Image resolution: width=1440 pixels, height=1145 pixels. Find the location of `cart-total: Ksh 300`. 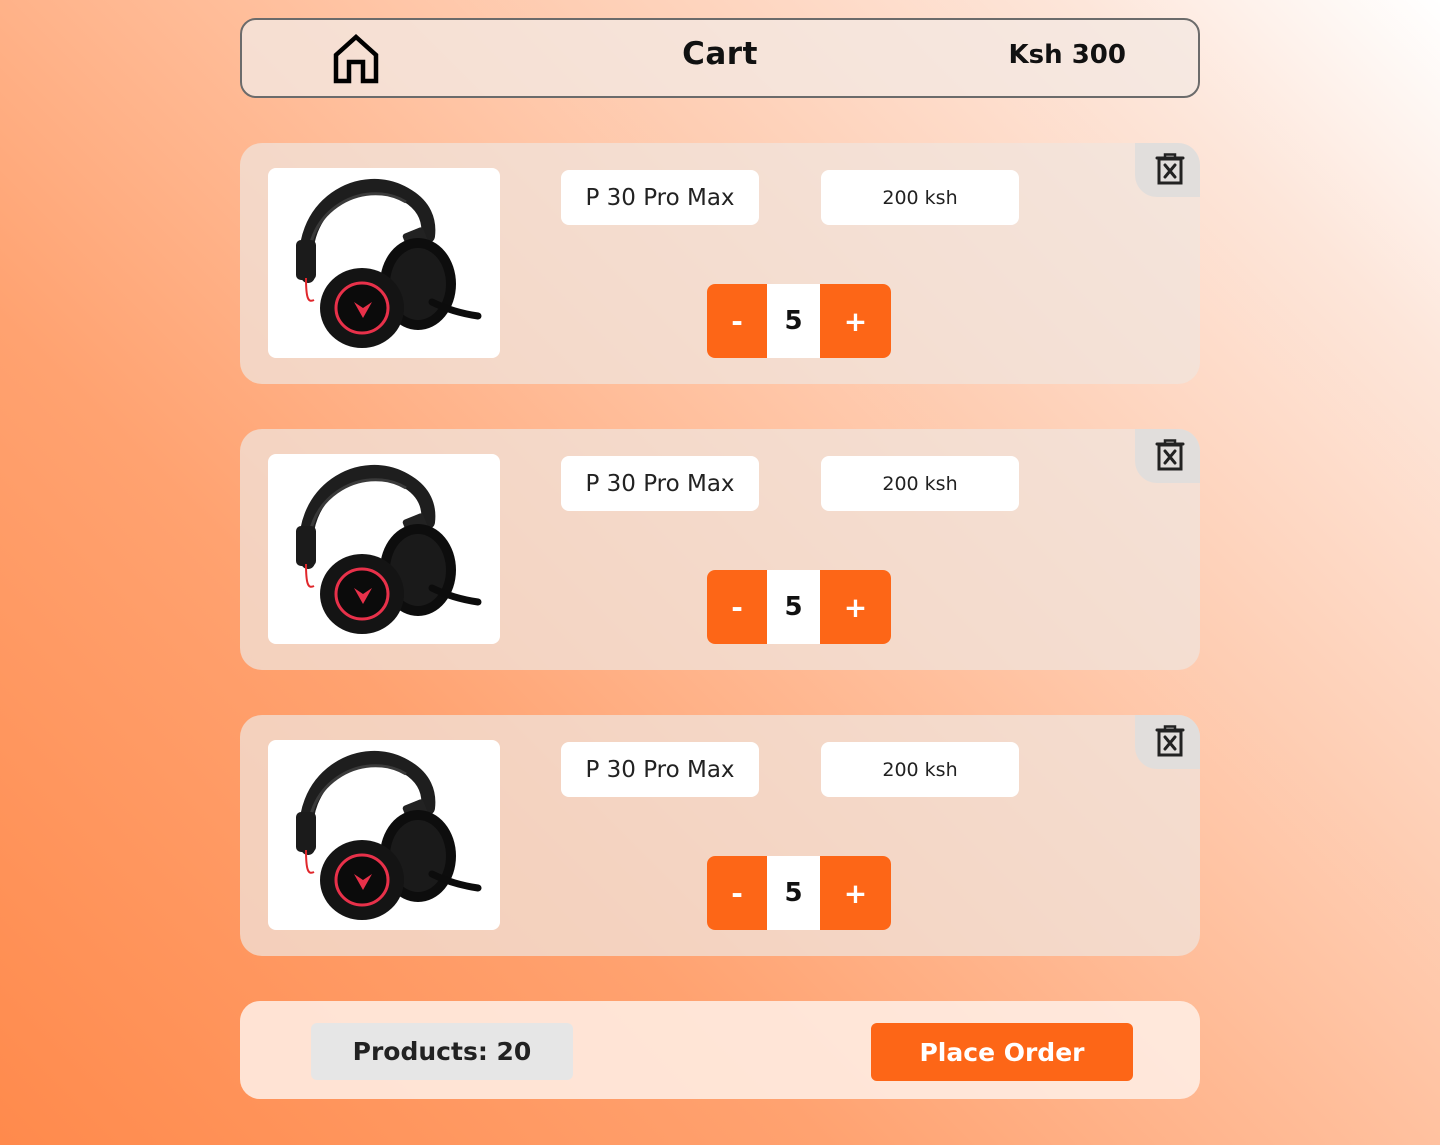

cart-total: Ksh 300 is located at coordinates (1067, 55).